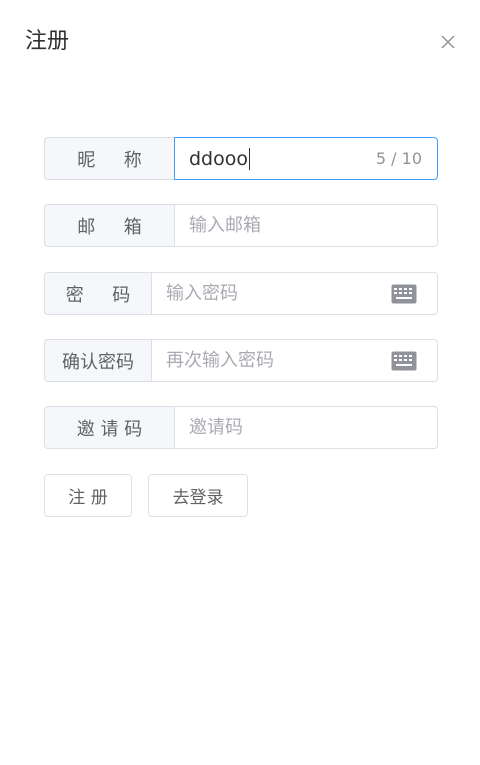 The width and height of the screenshot is (480, 765). I want to click on go-to-login-button: 去登录, so click(198, 495).